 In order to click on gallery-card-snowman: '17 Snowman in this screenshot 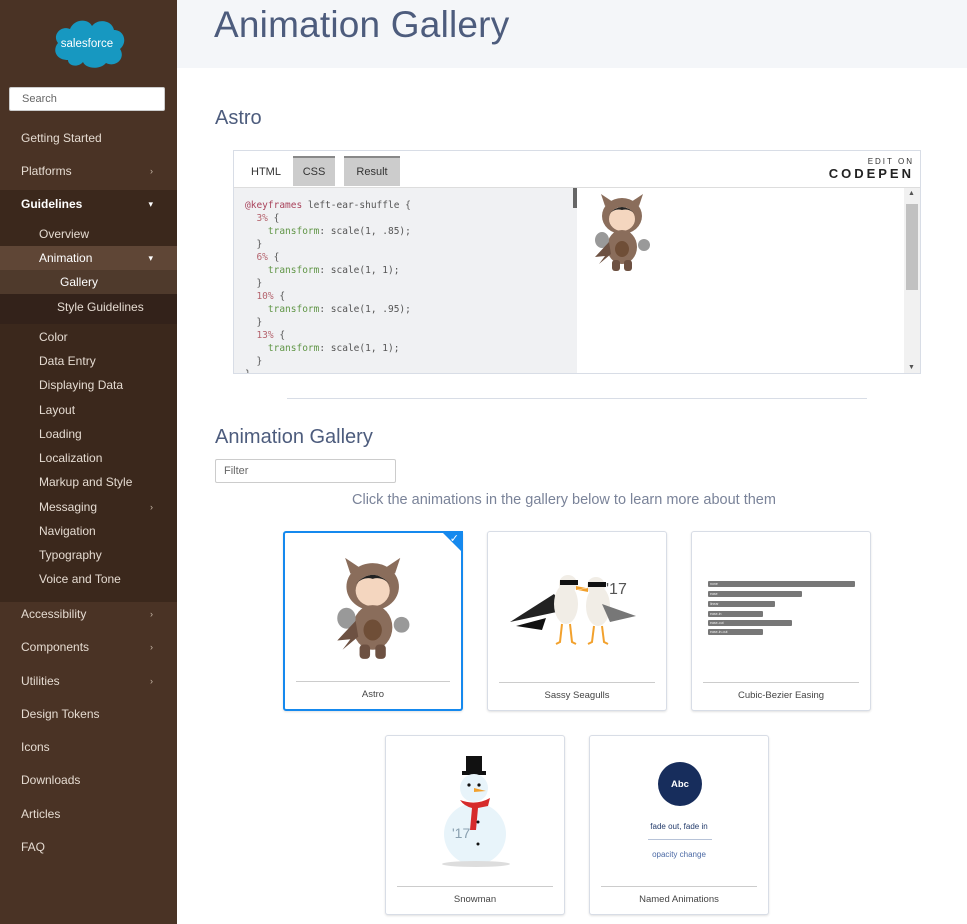, I will do `click(475, 825)`.